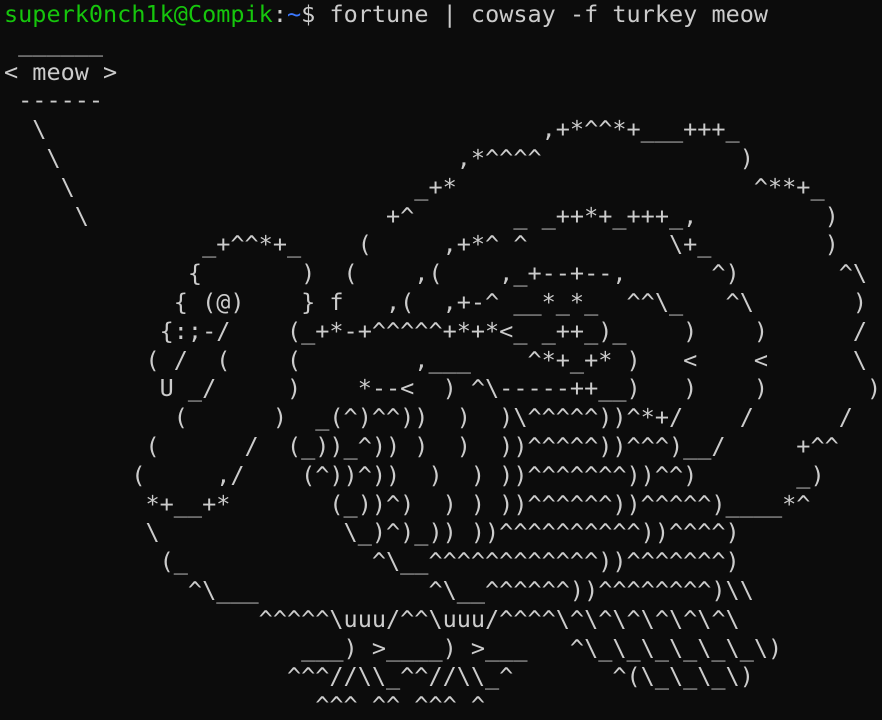 The height and width of the screenshot is (720, 882). What do you see at coordinates (279, 14) in the screenshot?
I see `prompt-colon: :` at bounding box center [279, 14].